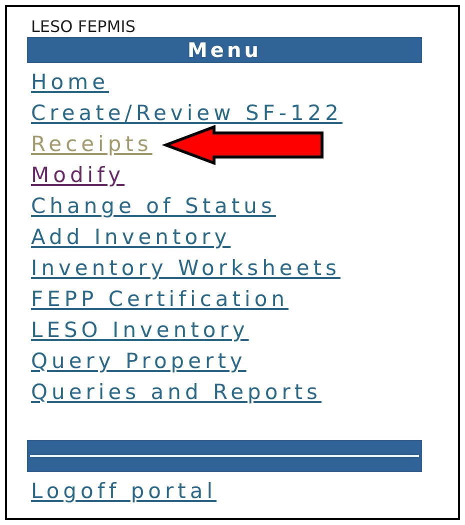 Image resolution: width=465 pixels, height=525 pixels. Describe the element at coordinates (187, 113) in the screenshot. I see `menu-link: Create/Review SF-122` at that location.